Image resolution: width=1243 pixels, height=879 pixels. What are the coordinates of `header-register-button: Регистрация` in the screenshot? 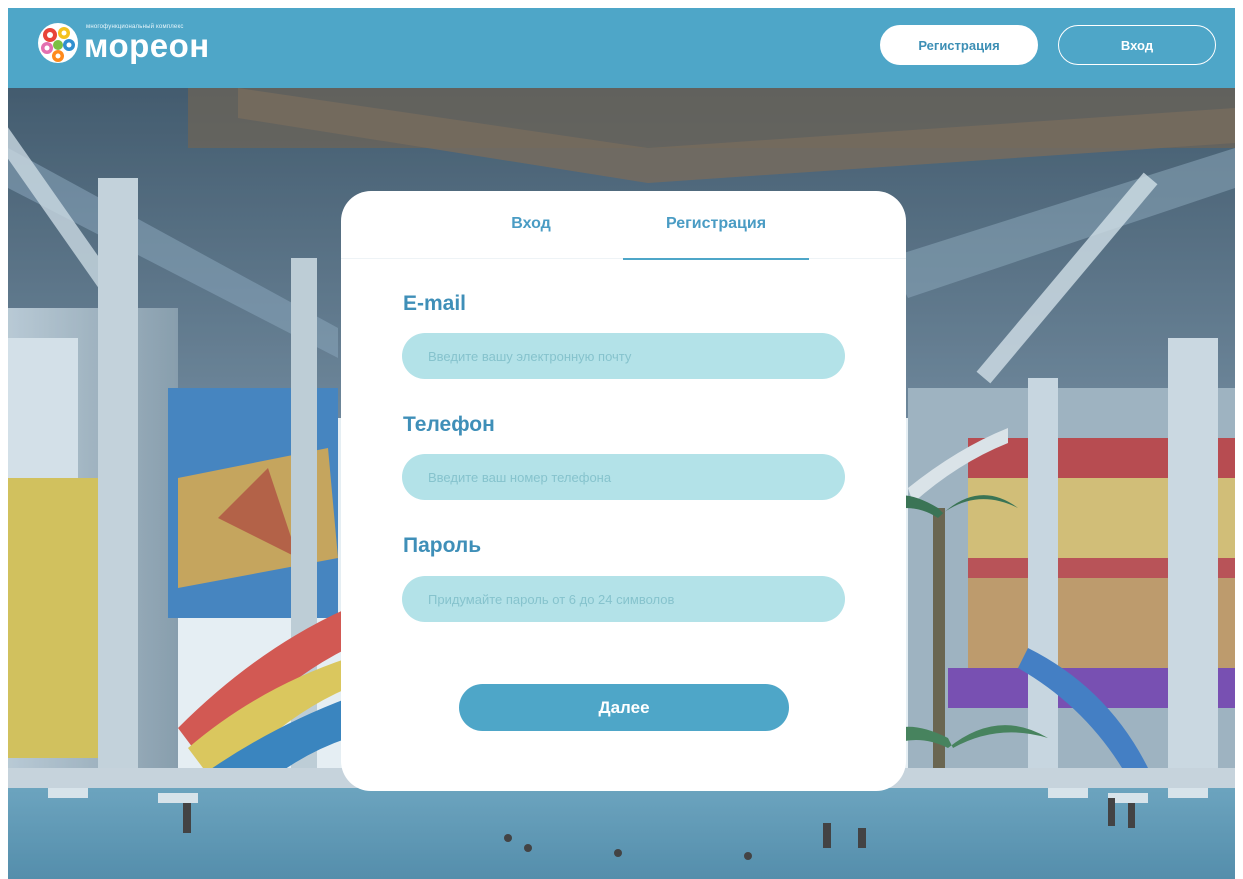 It's located at (959, 45).